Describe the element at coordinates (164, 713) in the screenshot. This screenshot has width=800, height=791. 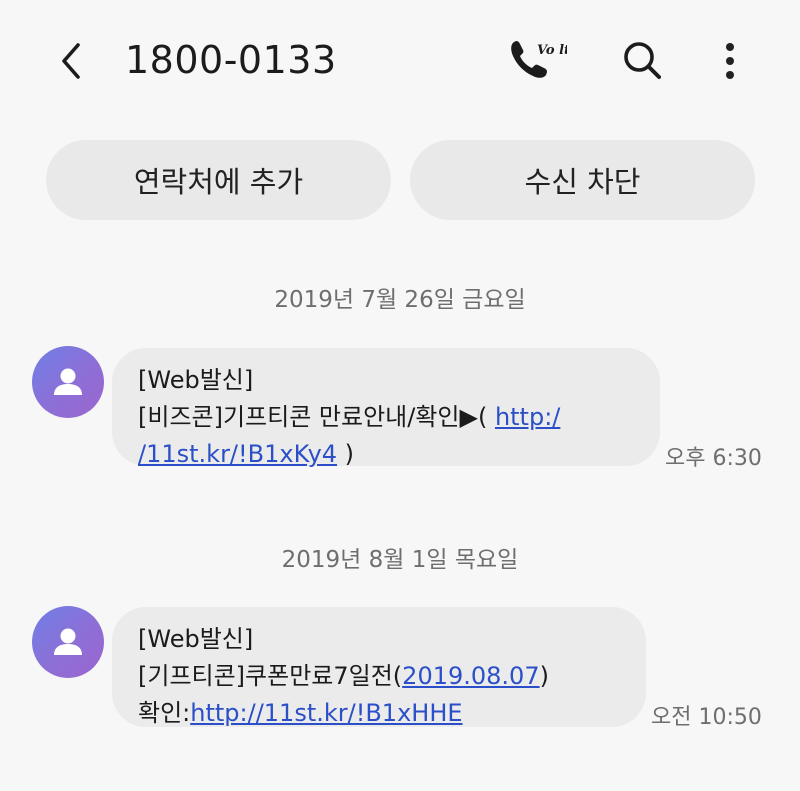
I see `message-text: 확인:` at that location.